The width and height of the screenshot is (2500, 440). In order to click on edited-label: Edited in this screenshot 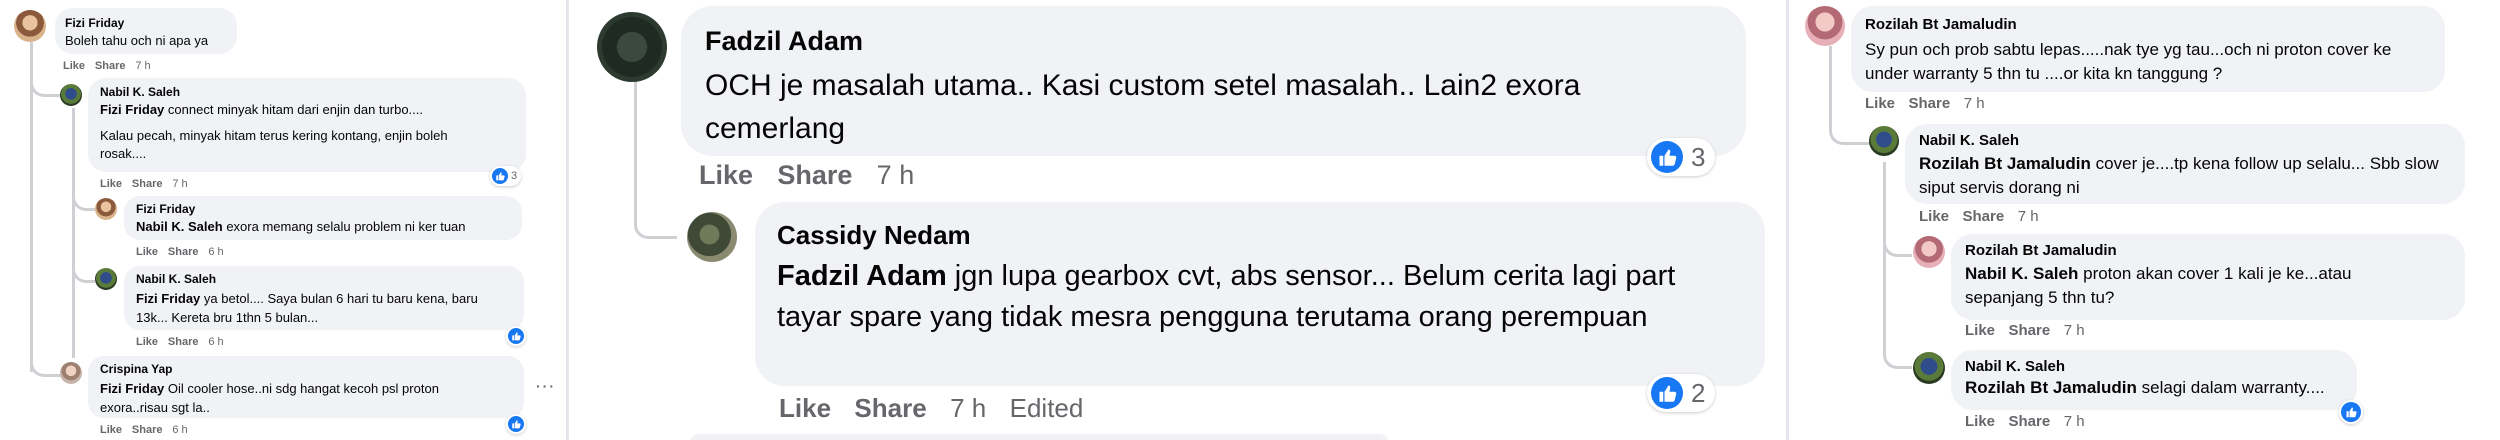, I will do `click(1047, 408)`.